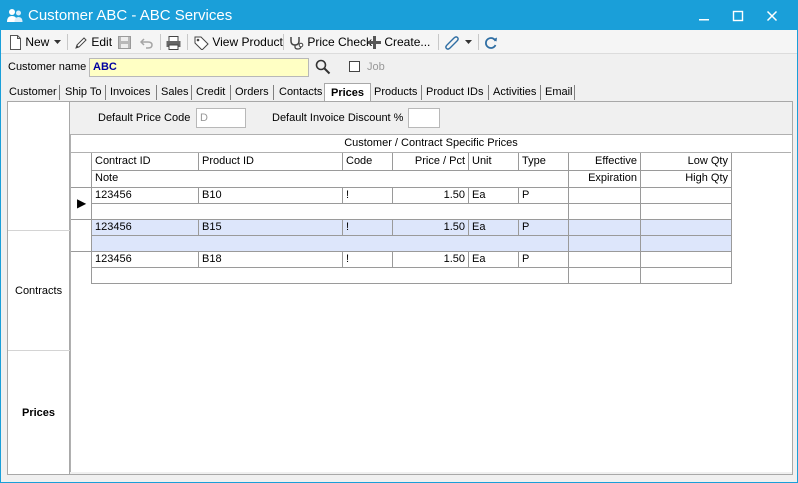 The width and height of the screenshot is (798, 483). What do you see at coordinates (686, 162) in the screenshot?
I see `col-header-low-qty: Low Qty` at bounding box center [686, 162].